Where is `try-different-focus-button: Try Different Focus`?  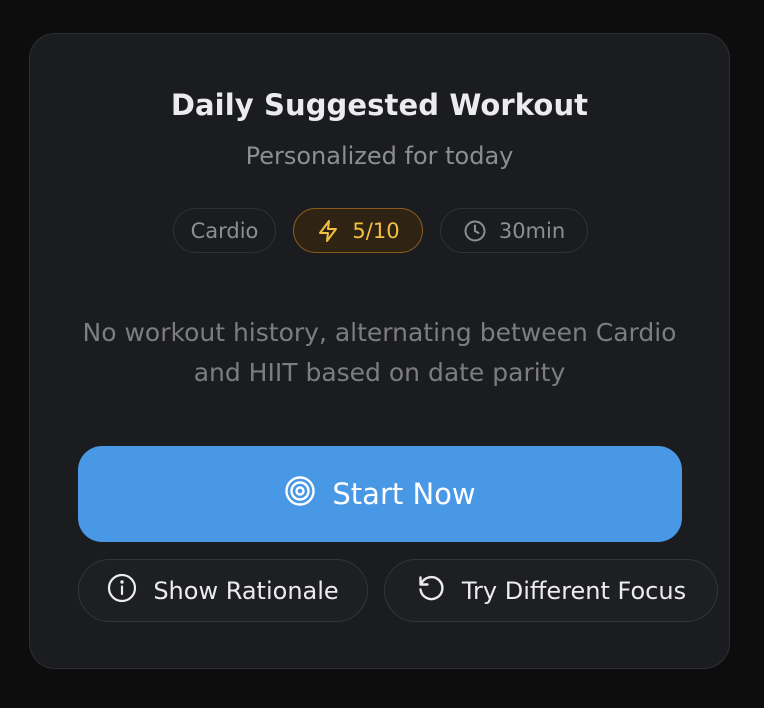
try-different-focus-button: Try Different Focus is located at coordinates (551, 590).